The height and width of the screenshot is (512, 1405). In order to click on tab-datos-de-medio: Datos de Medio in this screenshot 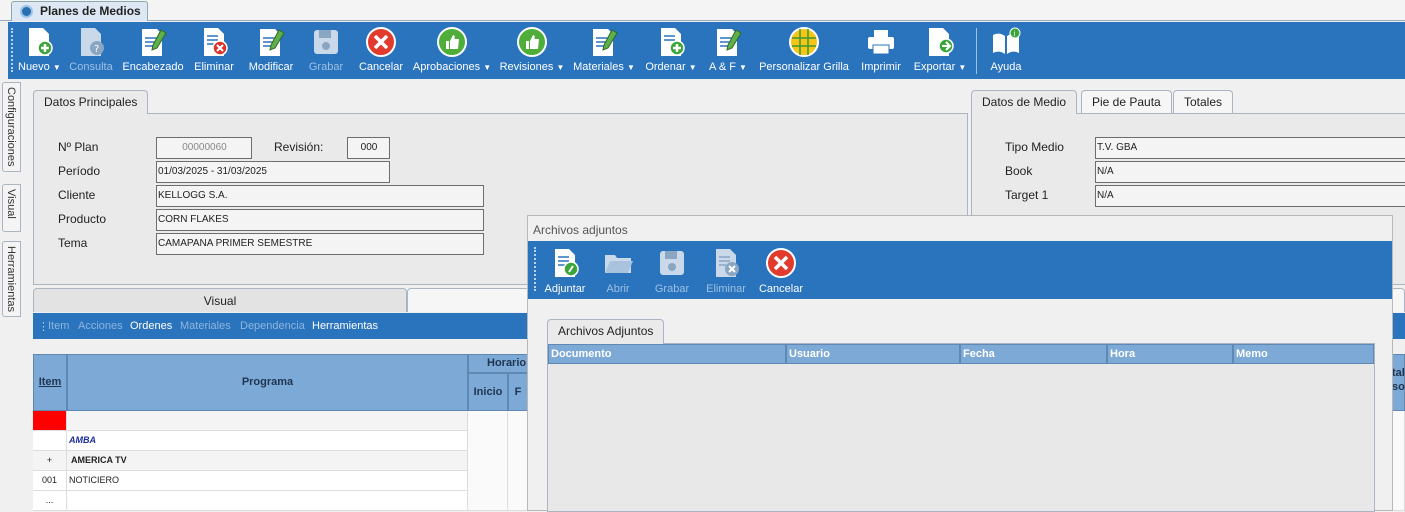, I will do `click(1024, 102)`.